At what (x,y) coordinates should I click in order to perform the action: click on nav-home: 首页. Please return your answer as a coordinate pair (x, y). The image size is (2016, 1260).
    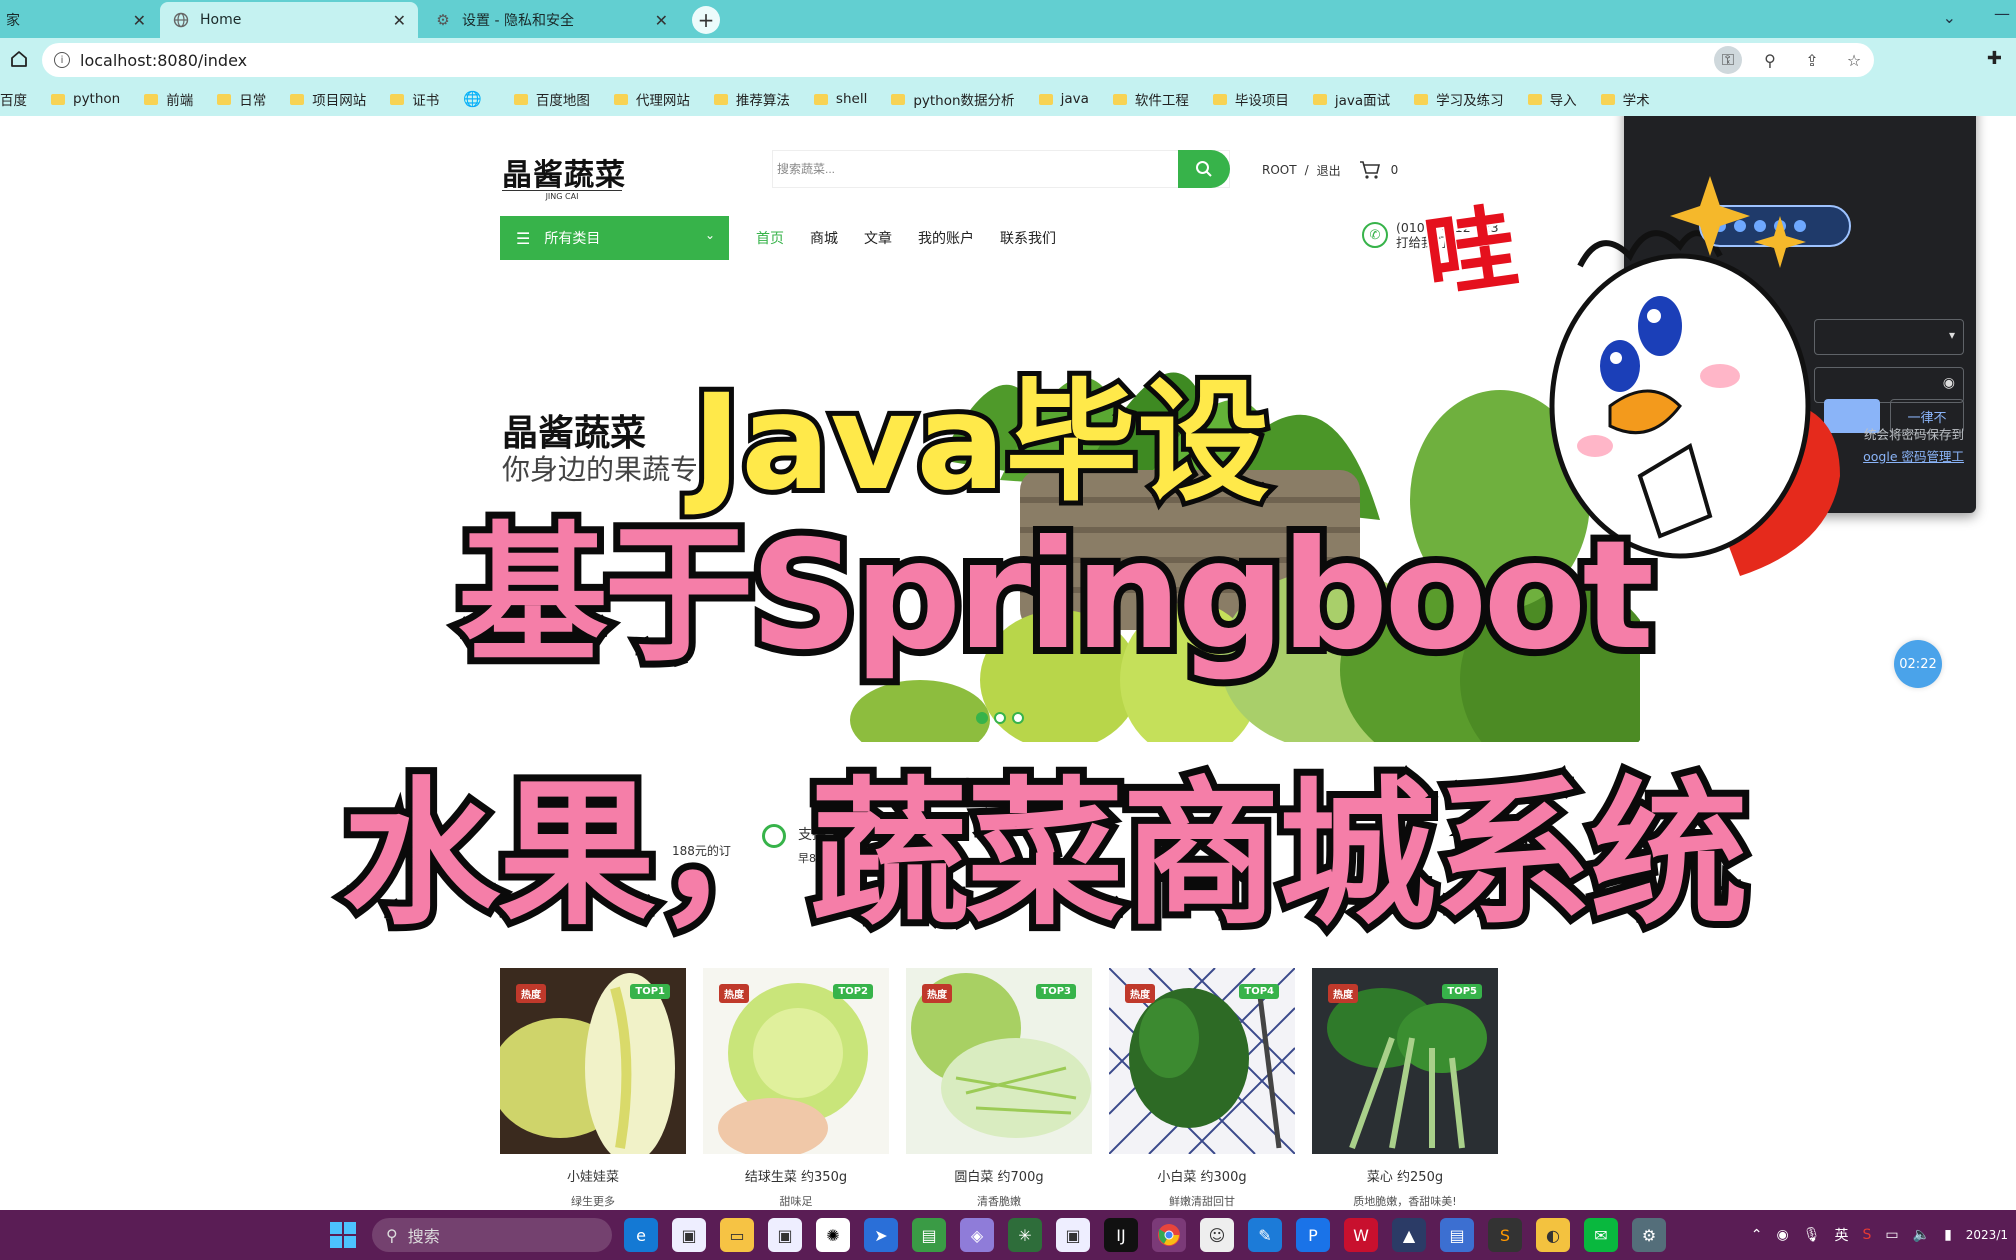
    Looking at the image, I should click on (770, 238).